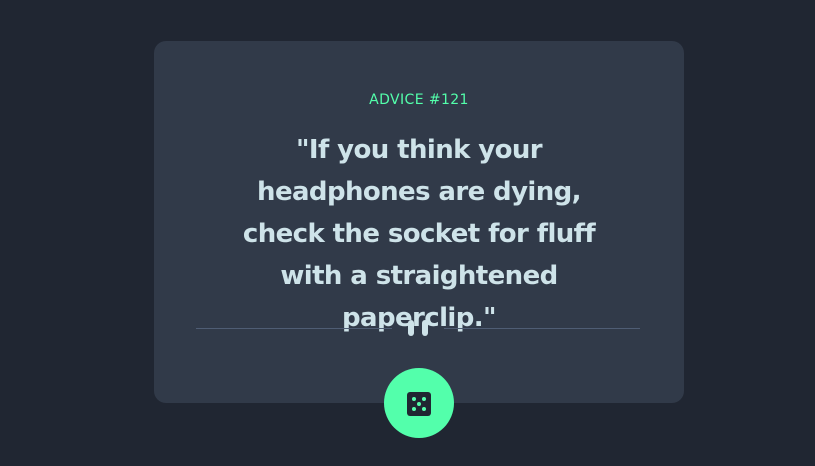 This screenshot has width=815, height=466. I want to click on divider-line-left, so click(294, 328).